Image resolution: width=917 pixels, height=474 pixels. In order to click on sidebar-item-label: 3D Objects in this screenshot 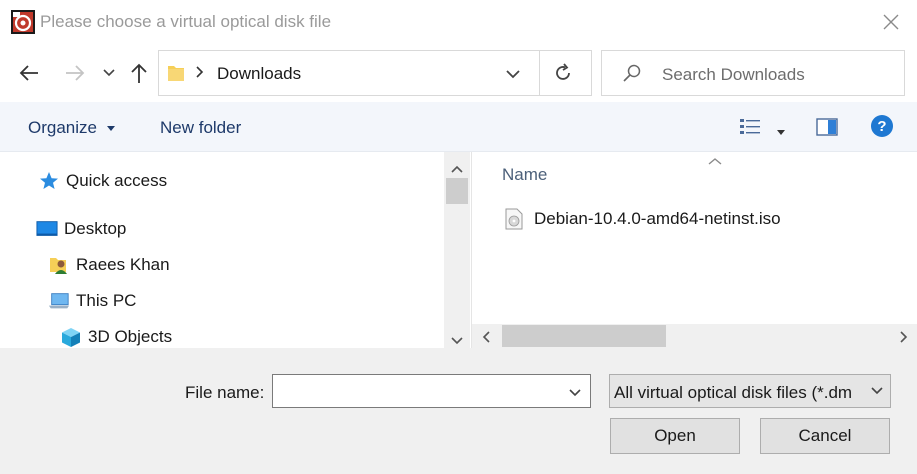, I will do `click(130, 336)`.